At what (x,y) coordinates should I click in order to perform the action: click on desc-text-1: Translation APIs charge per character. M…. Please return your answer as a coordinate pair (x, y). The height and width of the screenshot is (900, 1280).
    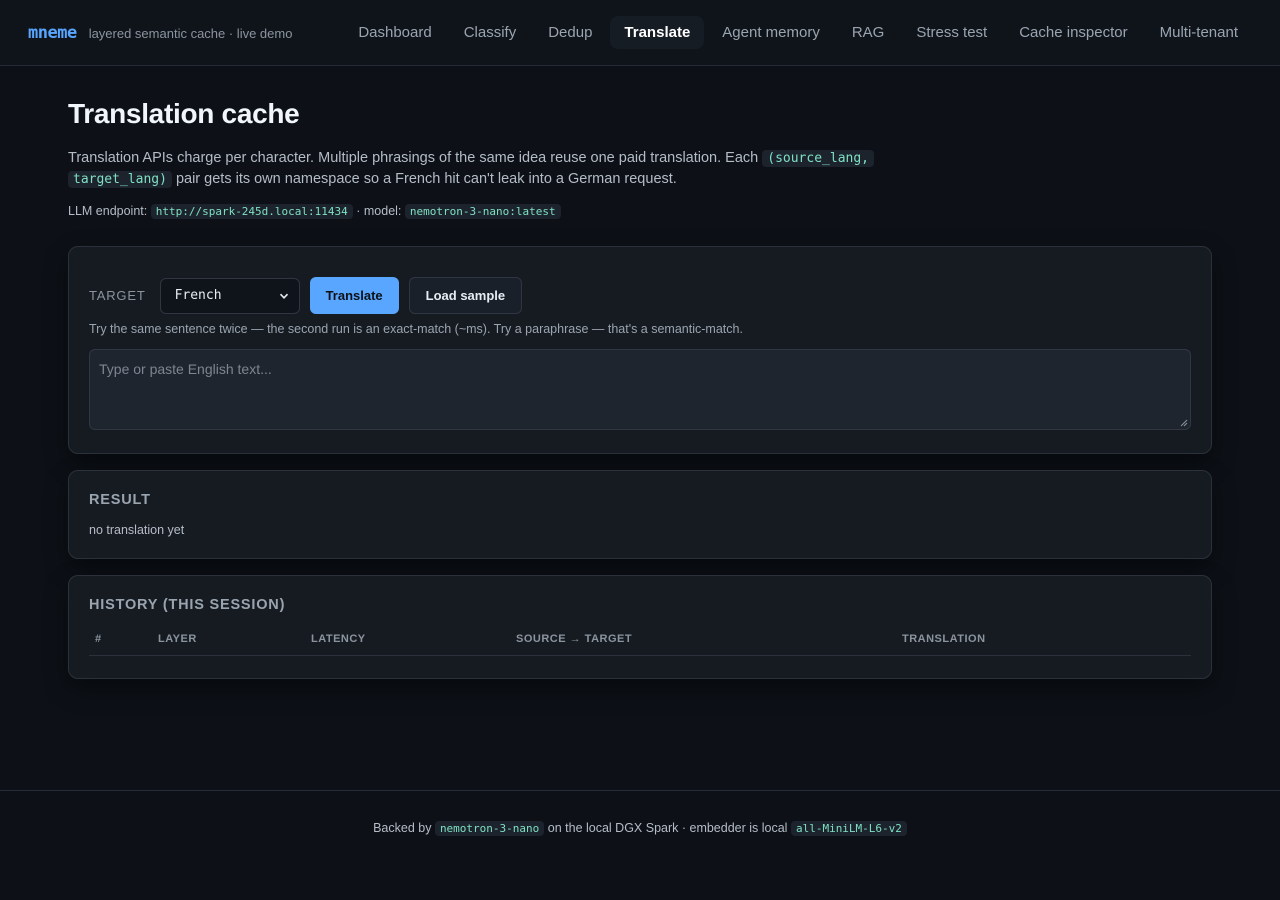
    Looking at the image, I should click on (415, 158).